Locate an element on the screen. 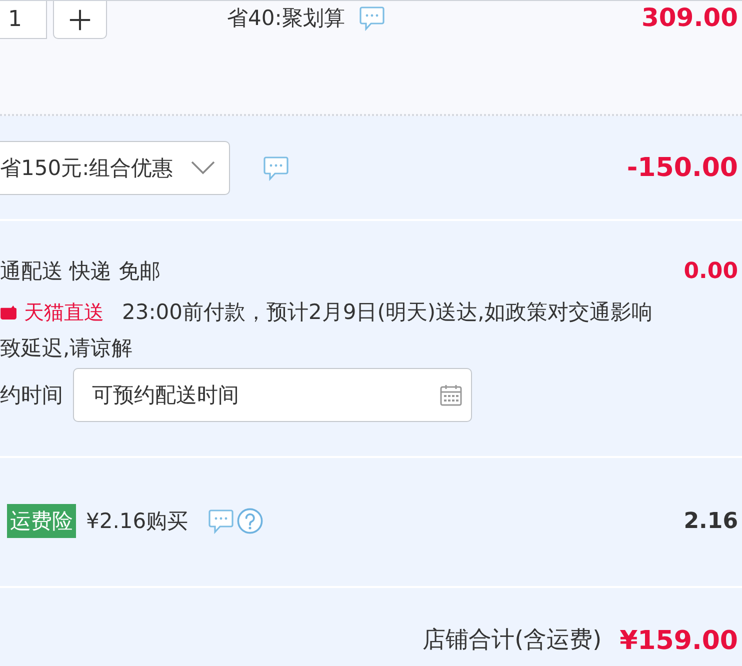  delivery-notice: 23:00前付款，预计2月9日(明天)送达,如政策对交通影响 is located at coordinates (387, 312).